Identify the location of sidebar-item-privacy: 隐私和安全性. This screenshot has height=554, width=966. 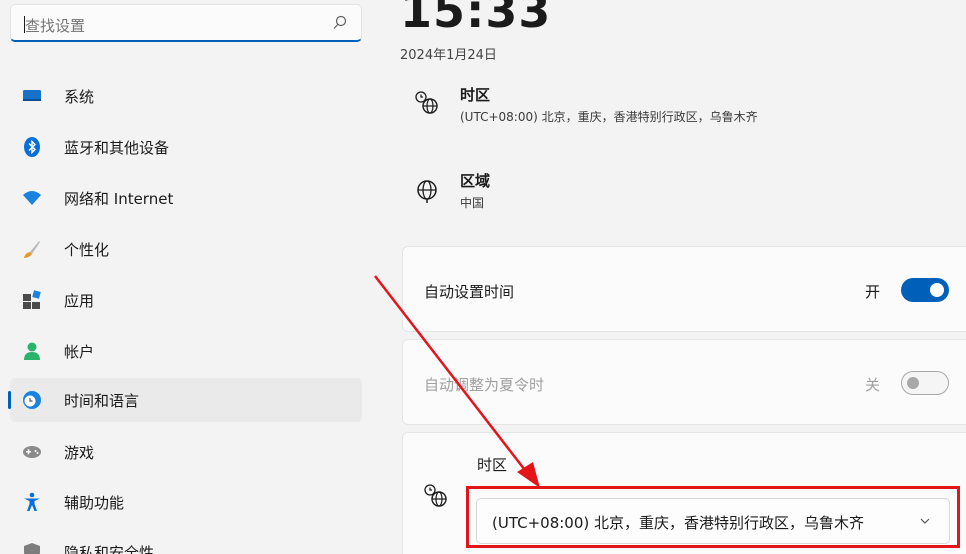
(186, 542).